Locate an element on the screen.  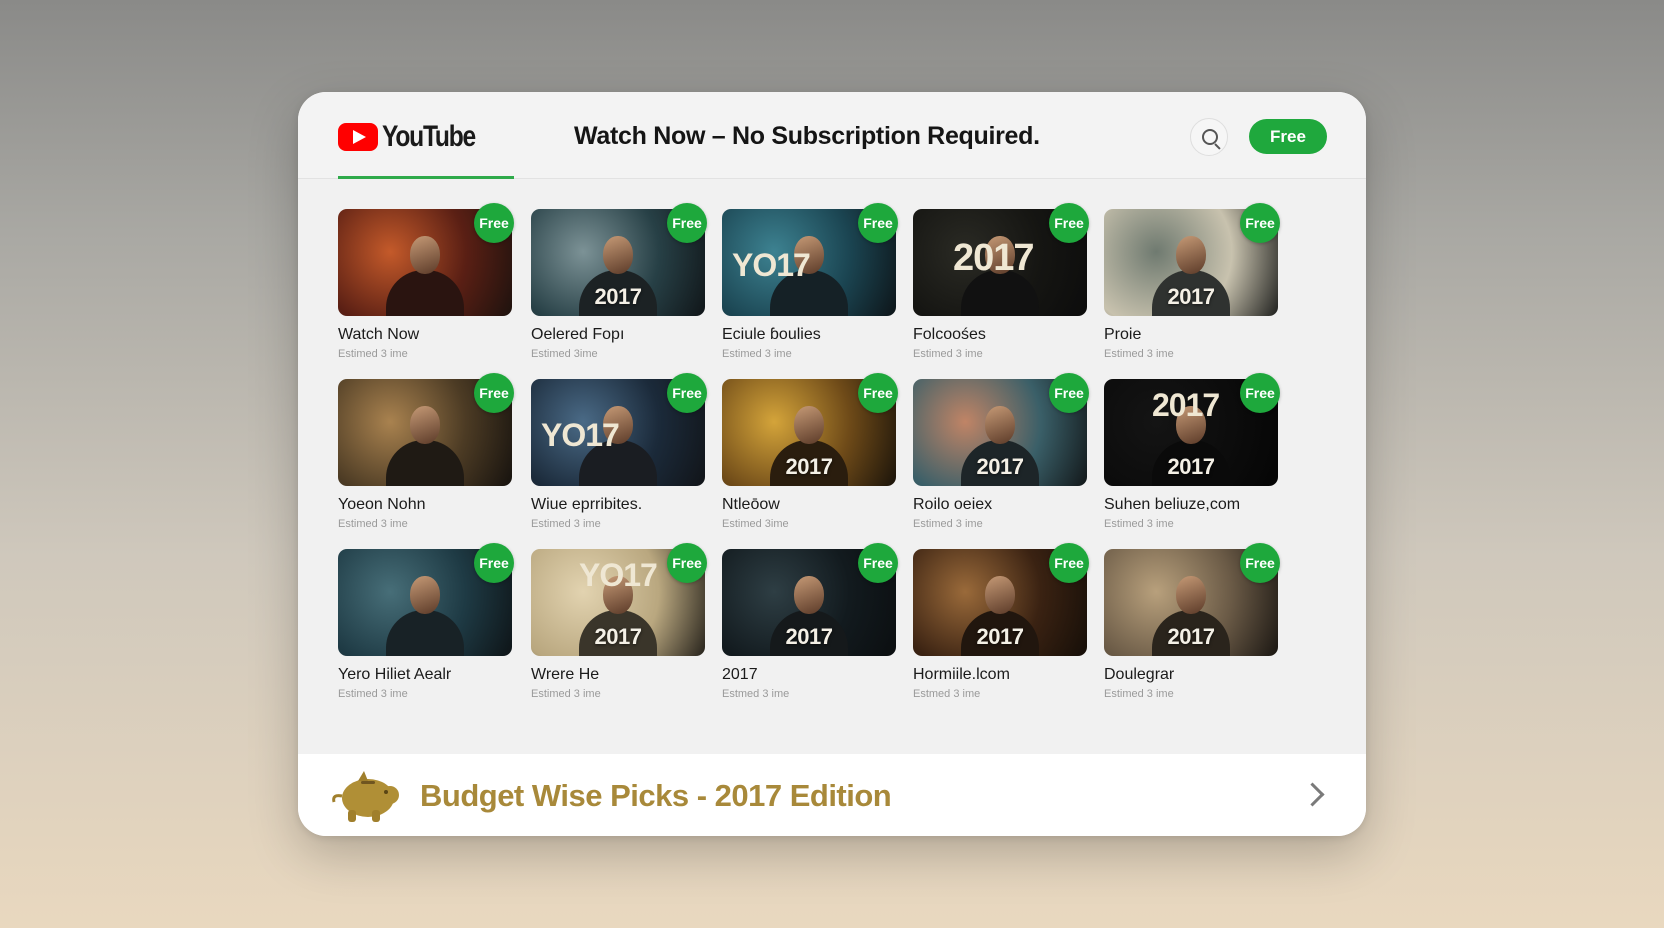
video-card: 2017 Free Hormiile.lcom Estmed 3 ime is located at coordinates (1001, 626).